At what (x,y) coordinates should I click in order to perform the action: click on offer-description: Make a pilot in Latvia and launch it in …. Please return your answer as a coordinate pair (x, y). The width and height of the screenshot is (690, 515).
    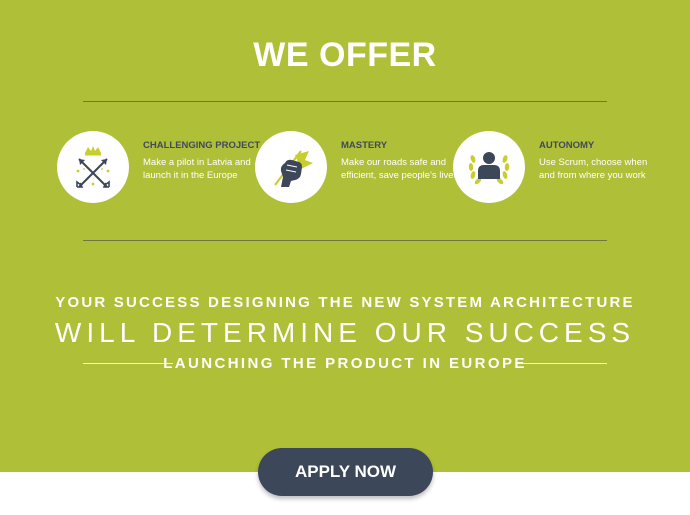
    Looking at the image, I should click on (197, 169).